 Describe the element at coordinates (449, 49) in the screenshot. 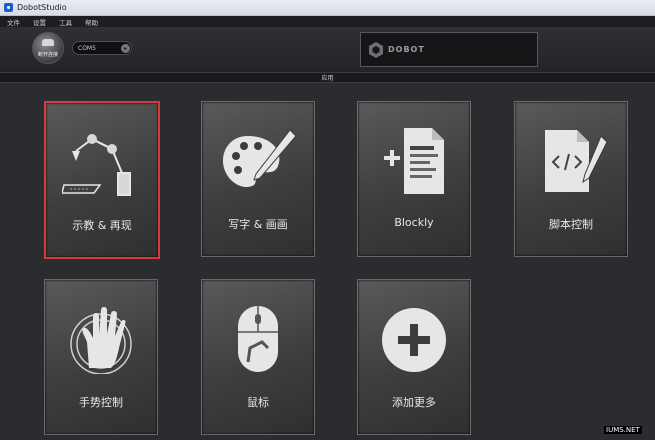

I see `brand-logo: DOBOT` at that location.